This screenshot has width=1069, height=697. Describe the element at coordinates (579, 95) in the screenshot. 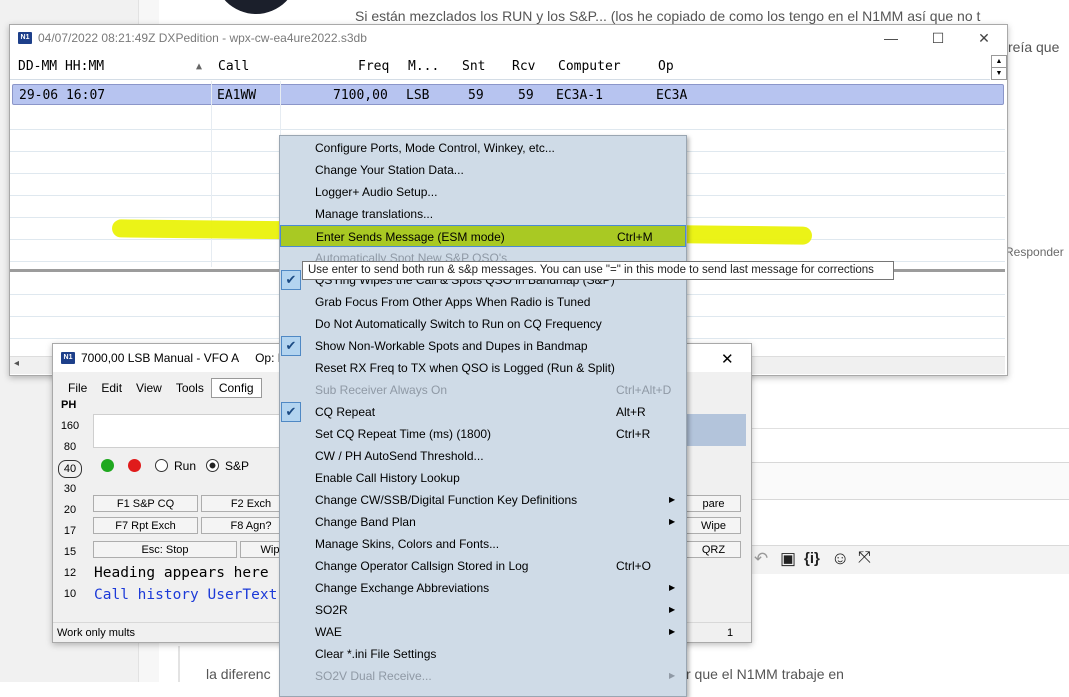

I see `row-computer: EC3A-1` at that location.